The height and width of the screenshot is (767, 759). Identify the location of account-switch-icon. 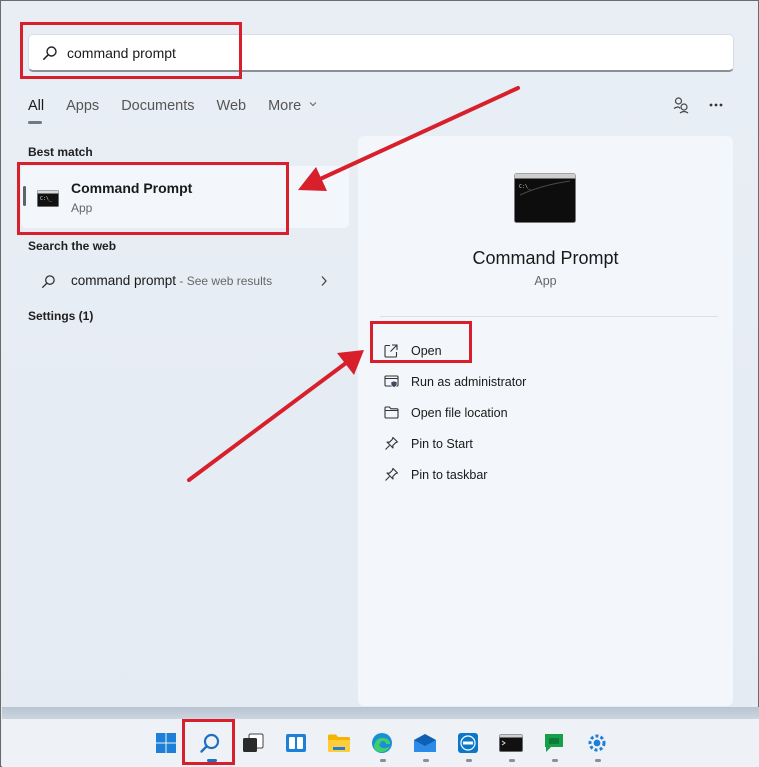
(681, 105).